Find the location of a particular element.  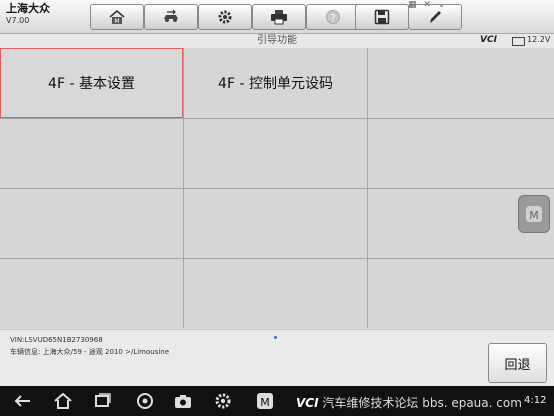

vci-label: VCI is located at coordinates (307, 403).